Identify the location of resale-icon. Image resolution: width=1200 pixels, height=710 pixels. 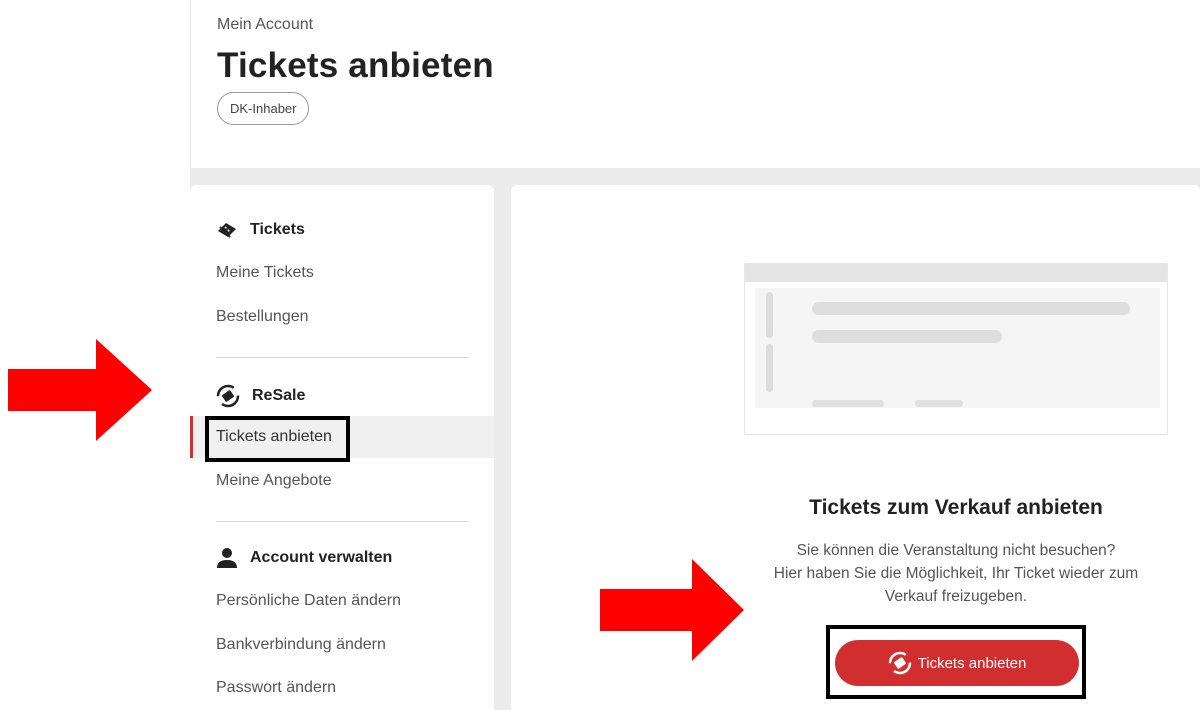
(228, 396).